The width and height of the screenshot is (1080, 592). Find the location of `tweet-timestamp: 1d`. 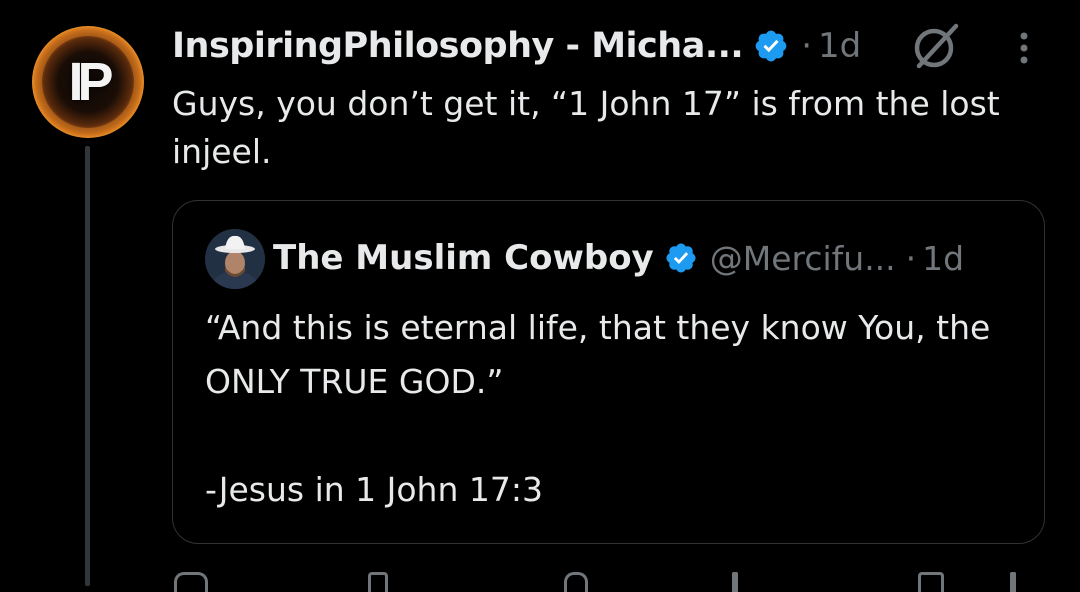

tweet-timestamp: 1d is located at coordinates (839, 46).